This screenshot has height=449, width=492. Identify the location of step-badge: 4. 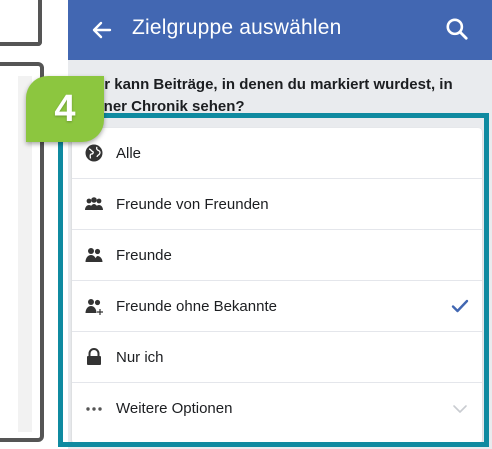
(65, 109).